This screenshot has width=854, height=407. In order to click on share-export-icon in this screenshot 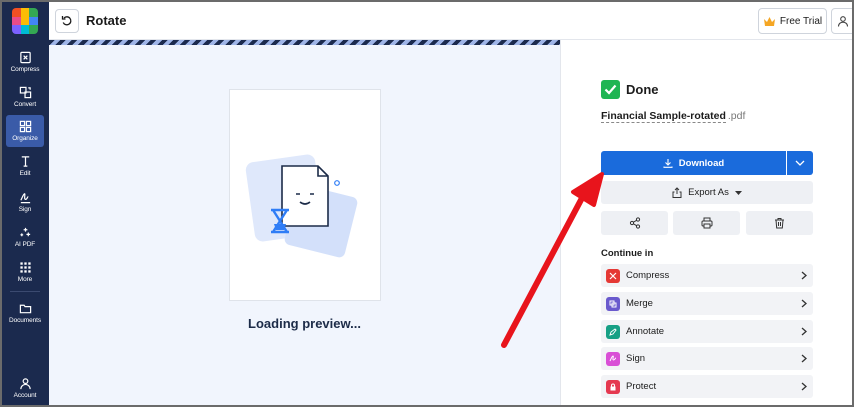, I will do `click(677, 192)`.